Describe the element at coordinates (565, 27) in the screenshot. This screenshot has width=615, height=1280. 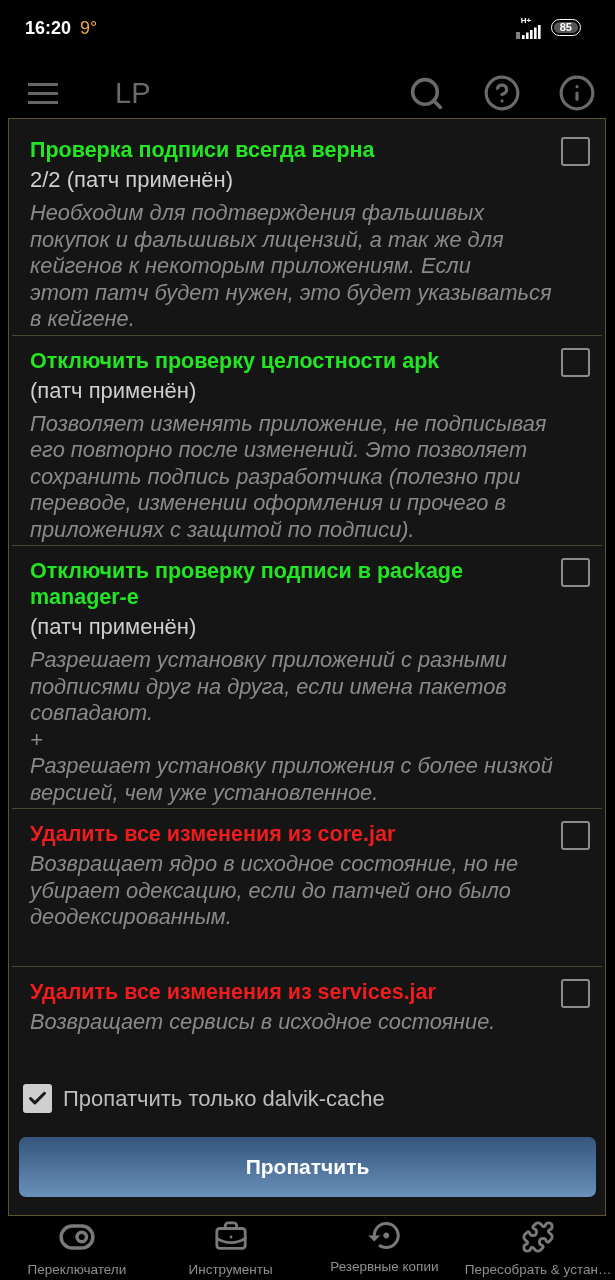
I see `battery-percent: 85` at that location.